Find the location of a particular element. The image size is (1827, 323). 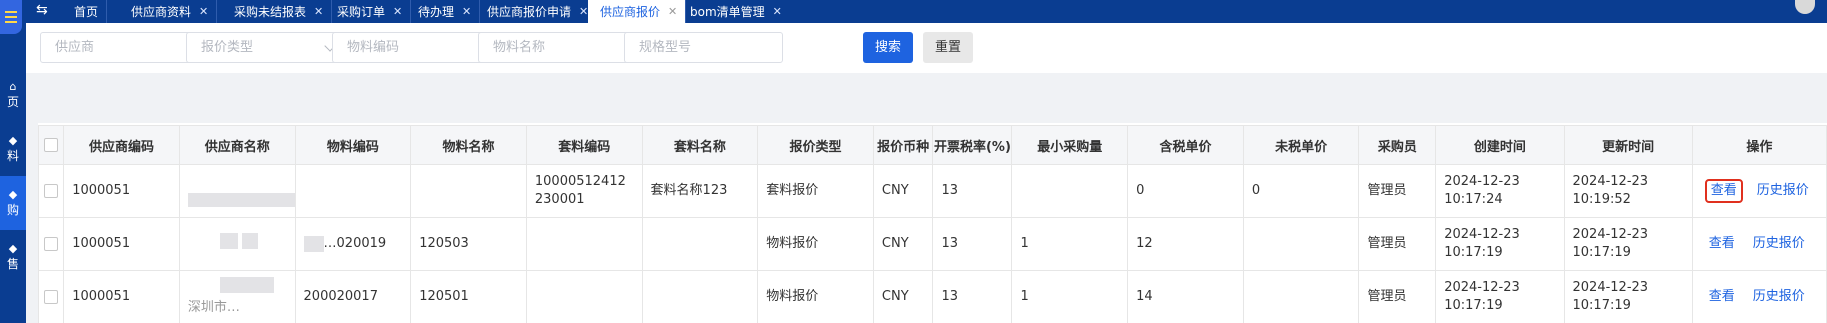

avatar is located at coordinates (1805, 7).